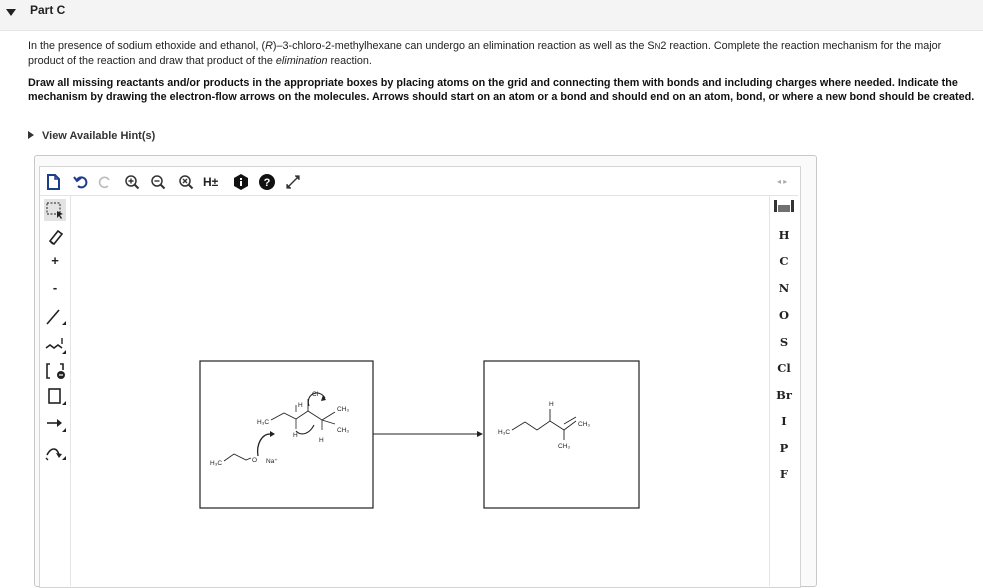 This screenshot has height=588, width=983. I want to click on top-ch3-label: CH₃, so click(343, 409).